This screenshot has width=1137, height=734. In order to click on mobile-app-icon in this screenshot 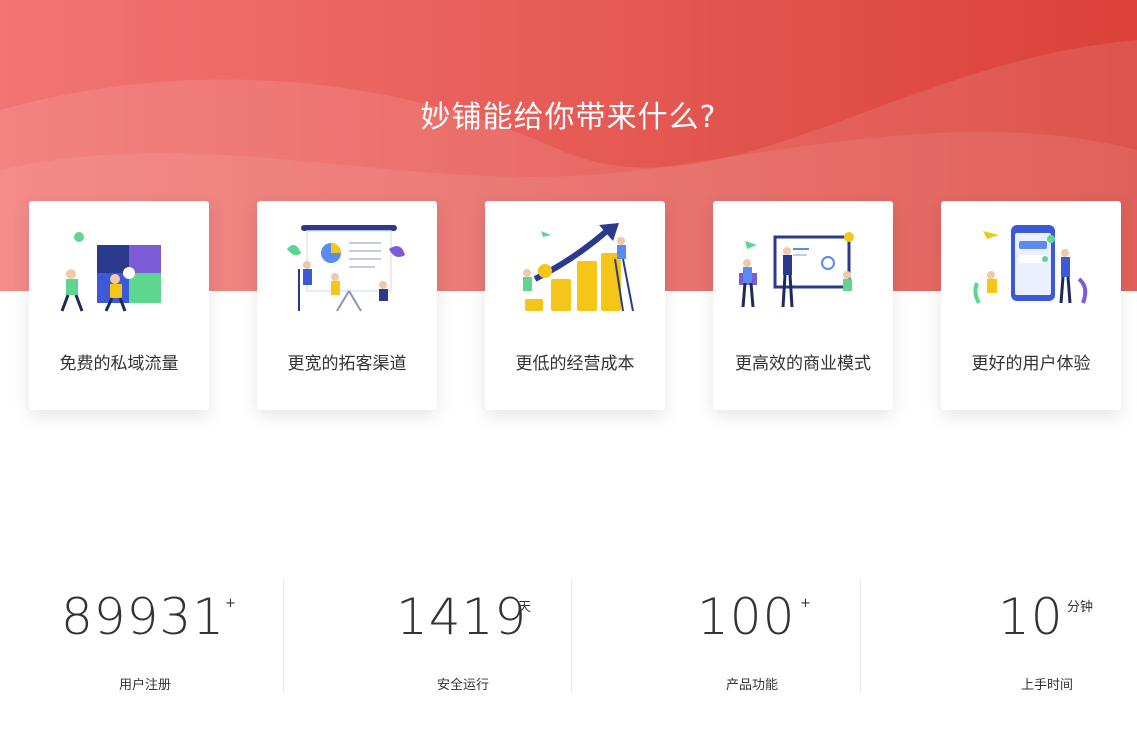, I will do `click(1030, 265)`.